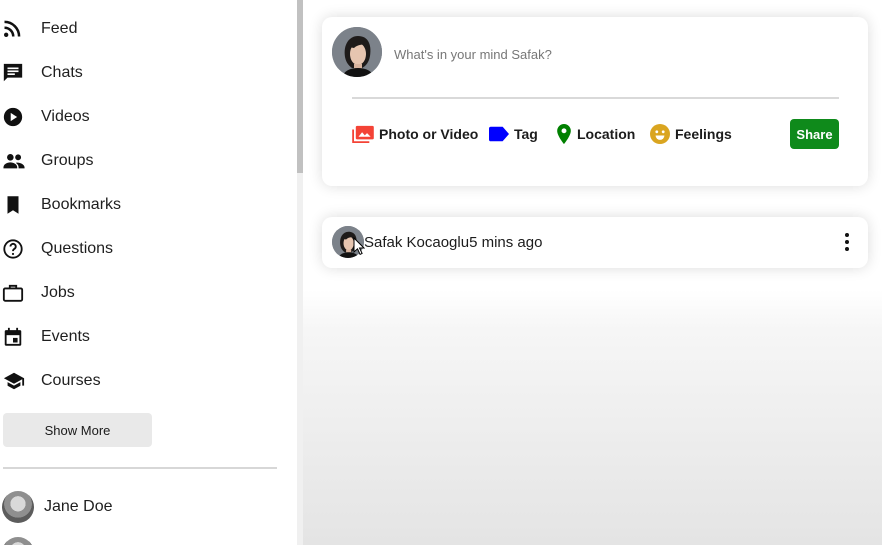 This screenshot has height=545, width=882. What do you see at coordinates (499, 134) in the screenshot?
I see `label-icon` at bounding box center [499, 134].